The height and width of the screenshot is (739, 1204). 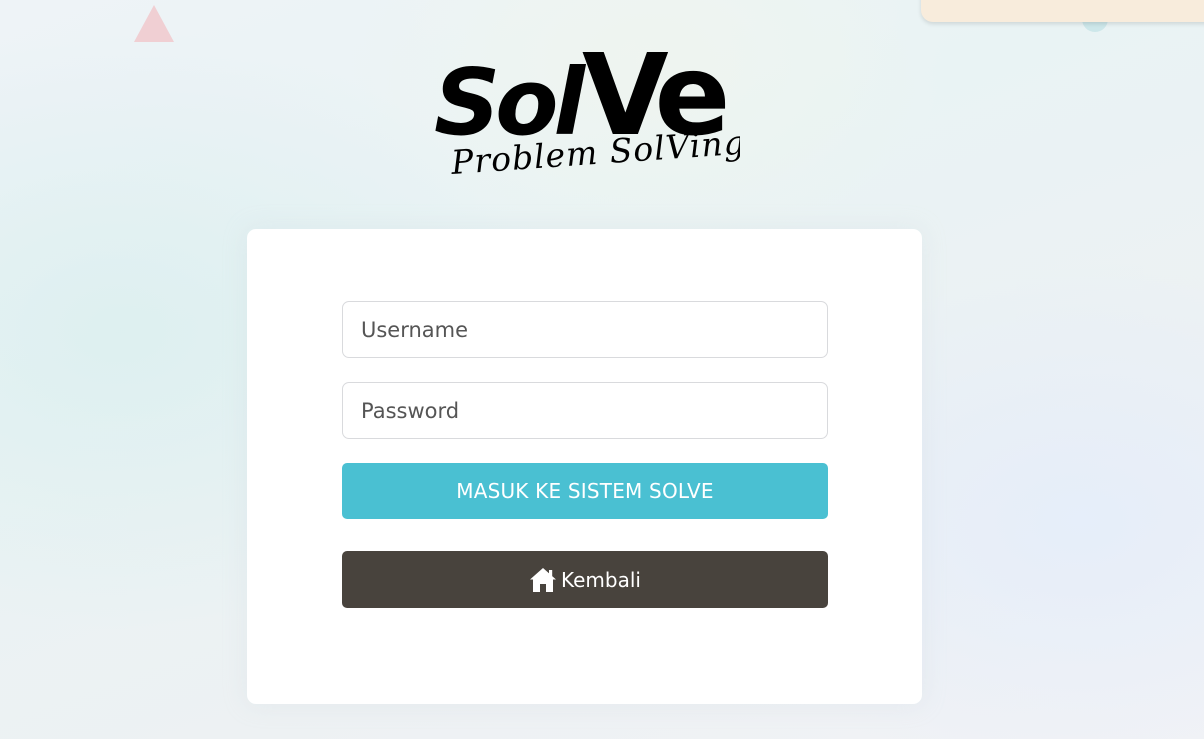 I want to click on triangle-decoration, so click(x=154, y=23).